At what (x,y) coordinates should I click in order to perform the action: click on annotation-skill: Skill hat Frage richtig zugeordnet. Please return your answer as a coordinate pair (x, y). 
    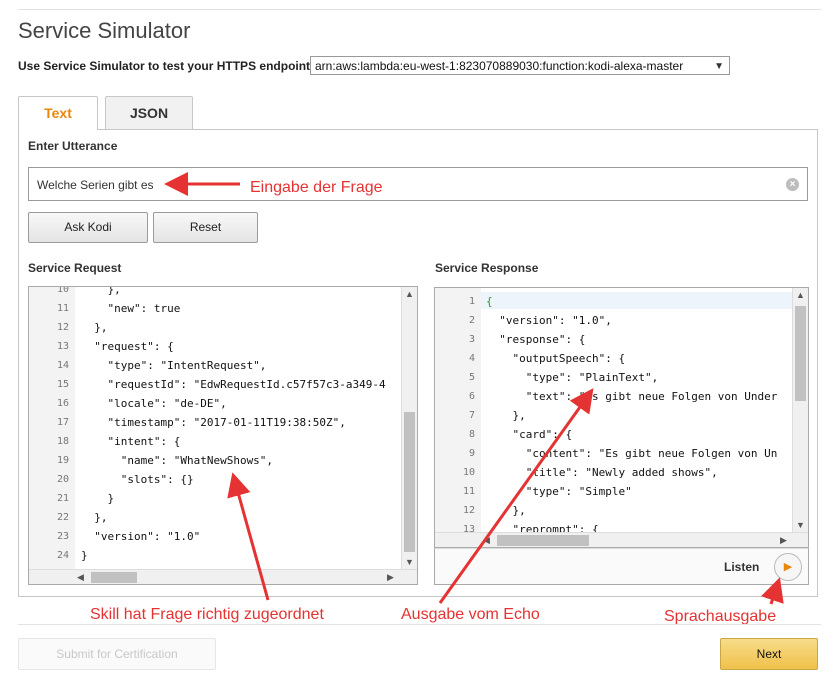
    Looking at the image, I should click on (207, 614).